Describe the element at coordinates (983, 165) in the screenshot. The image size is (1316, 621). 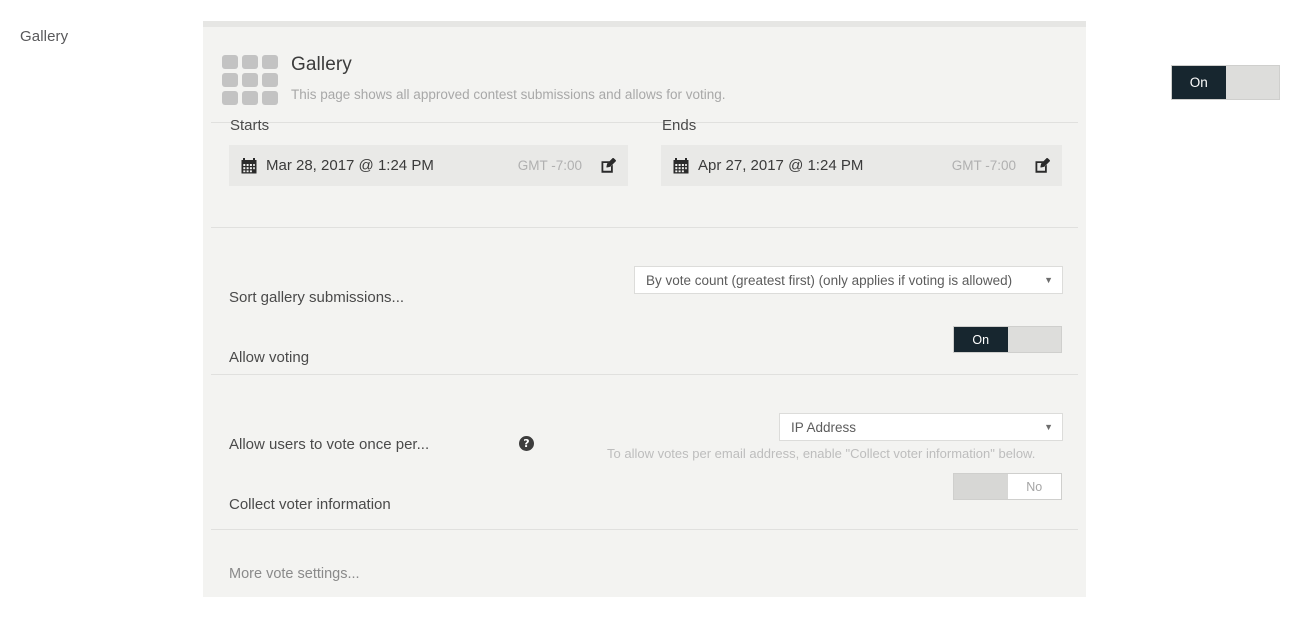
I see `ends-timezone: GMT -7:00` at that location.